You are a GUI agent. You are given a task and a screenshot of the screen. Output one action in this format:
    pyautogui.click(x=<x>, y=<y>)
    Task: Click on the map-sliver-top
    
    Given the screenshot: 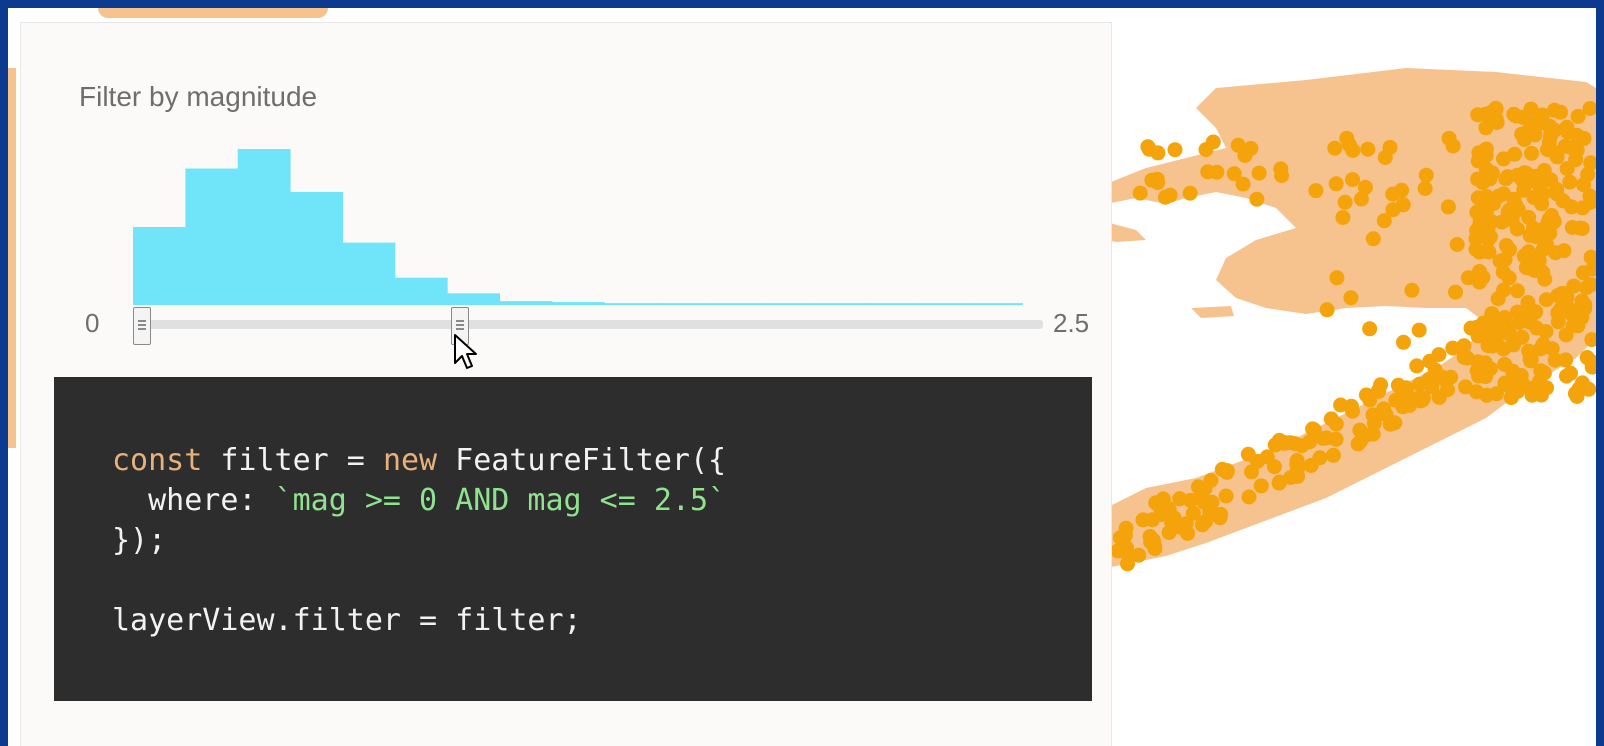 What is the action you would take?
    pyautogui.click(x=213, y=13)
    